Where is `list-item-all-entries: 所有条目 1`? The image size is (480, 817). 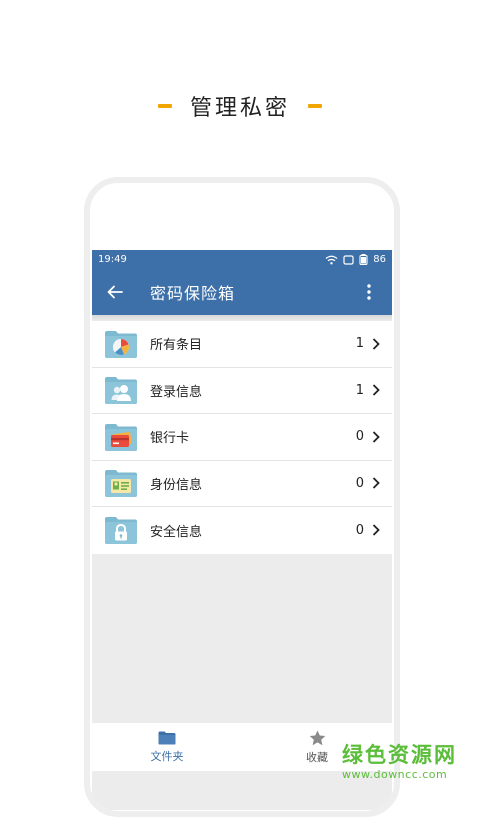
list-item-all-entries: 所有条目 1 is located at coordinates (242, 344).